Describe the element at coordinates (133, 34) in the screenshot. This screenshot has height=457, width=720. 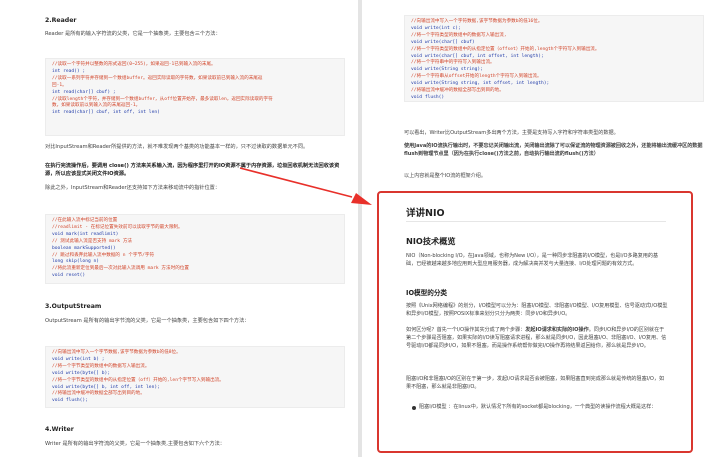
I see `reader-intro: Reader 是所有的输入字符流的父类，它是一个抽象类，主要包含三个方法：` at that location.